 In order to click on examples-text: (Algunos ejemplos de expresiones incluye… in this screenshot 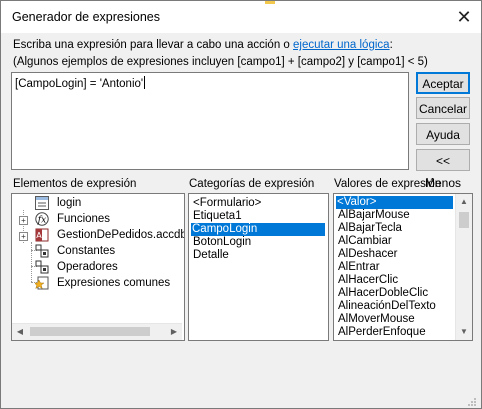, I will do `click(220, 62)`.